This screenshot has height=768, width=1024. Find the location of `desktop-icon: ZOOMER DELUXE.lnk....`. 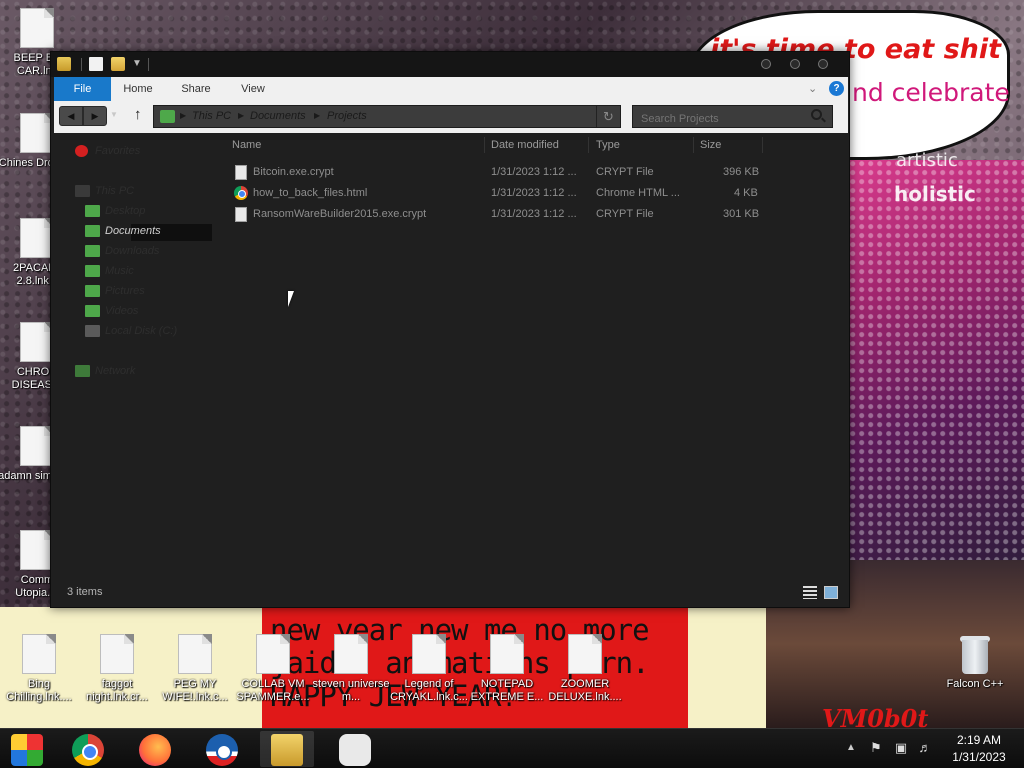

desktop-icon: ZOOMER DELUXE.lnk.... is located at coordinates (585, 669).